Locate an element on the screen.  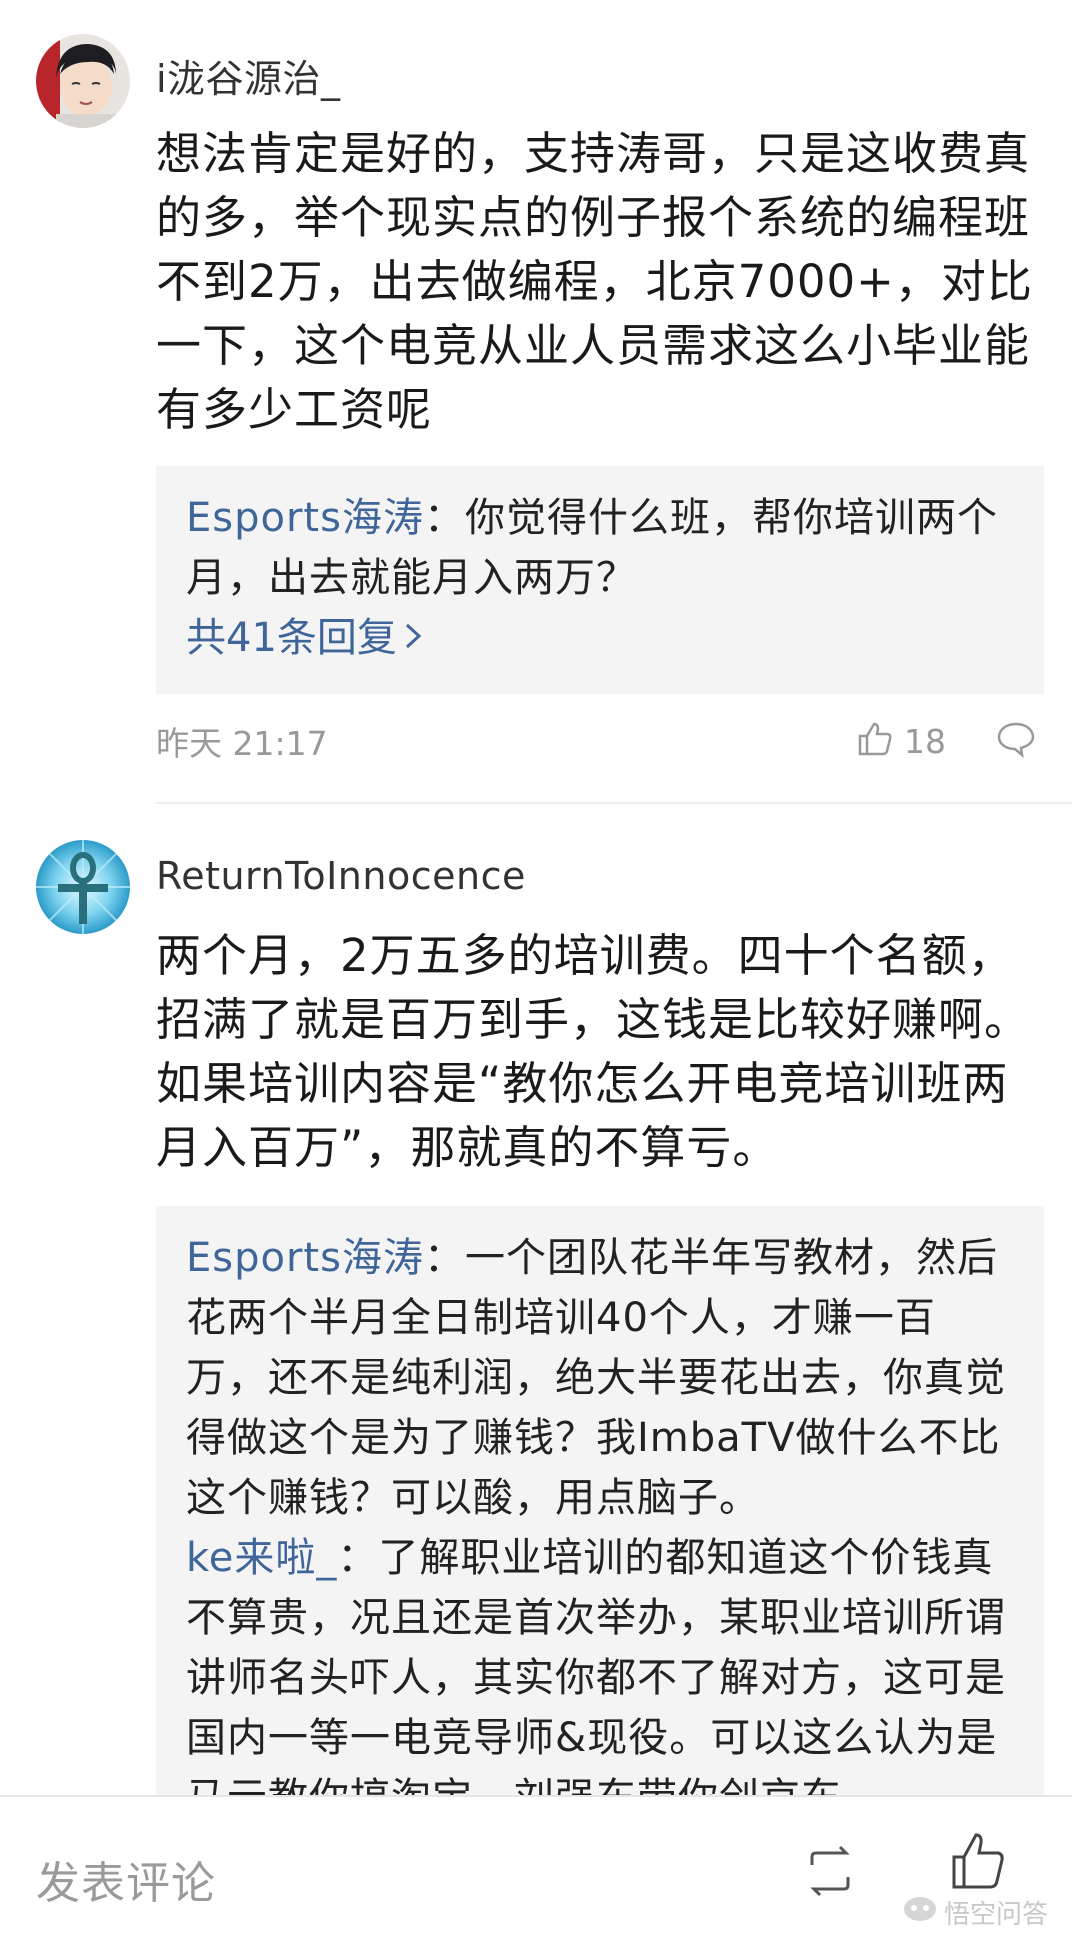
reply-author: ke来啦_ is located at coordinates (261, 1558).